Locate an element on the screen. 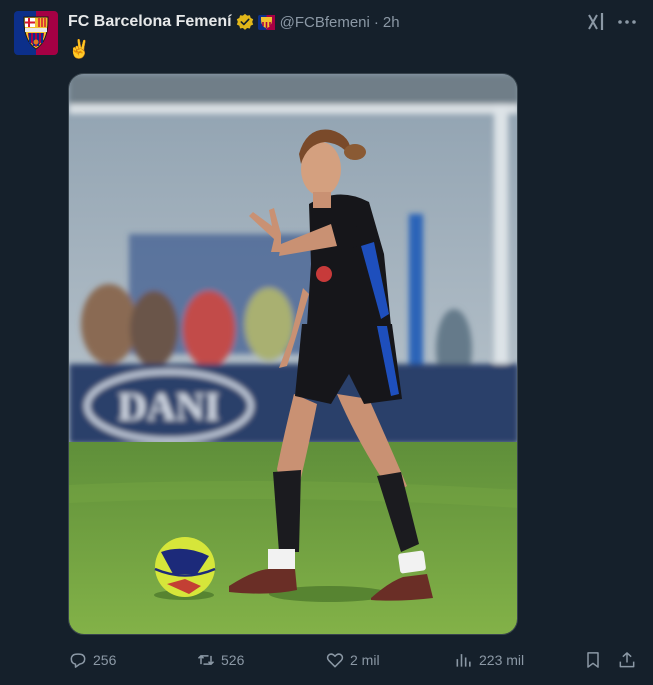  tweet-text: ✌️ is located at coordinates (79, 49).